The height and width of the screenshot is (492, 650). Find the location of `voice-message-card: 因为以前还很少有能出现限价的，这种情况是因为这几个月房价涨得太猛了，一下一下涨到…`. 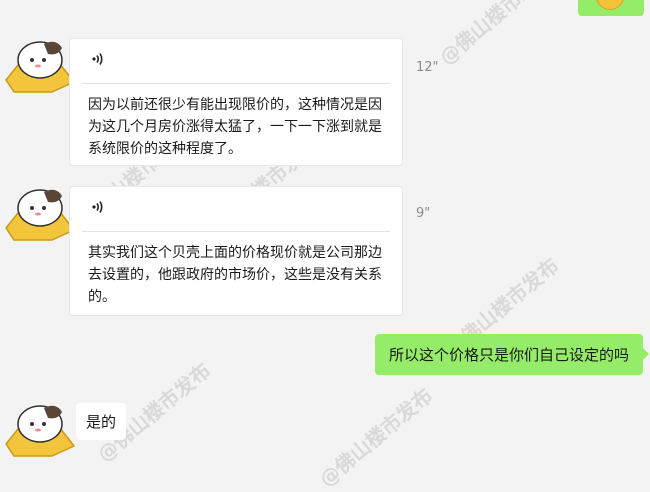

voice-message-card: 因为以前还很少有能出现限价的，这种情况是因为这几个月房价涨得太猛了，一下一下涨到… is located at coordinates (236, 102).